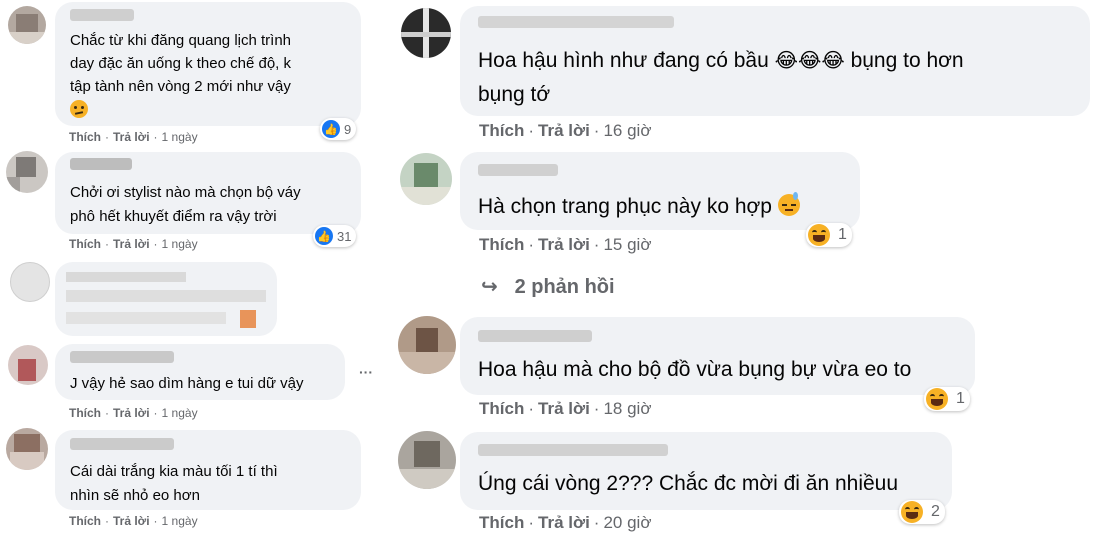 The height and width of the screenshot is (540, 1118). What do you see at coordinates (627, 245) in the screenshot?
I see `timestamp: 15 giờ` at bounding box center [627, 245].